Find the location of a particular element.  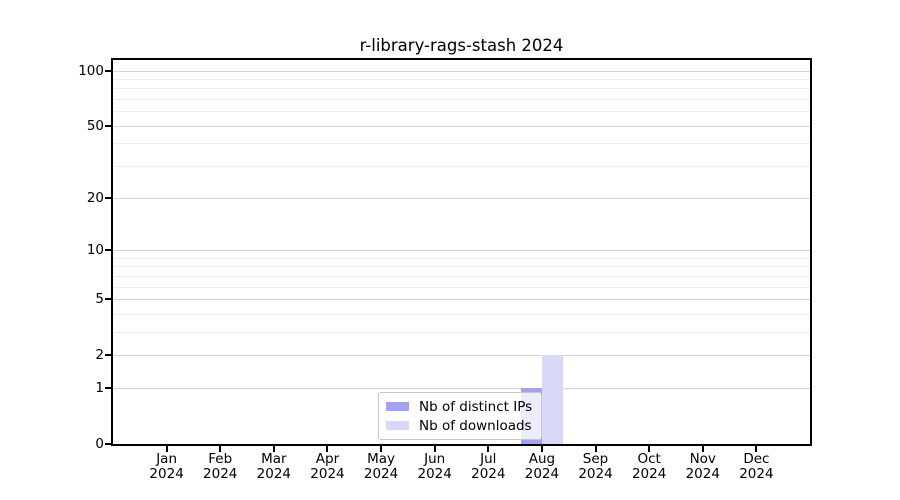

x-tick-label-aug: Aug 2024 is located at coordinates (542, 467).